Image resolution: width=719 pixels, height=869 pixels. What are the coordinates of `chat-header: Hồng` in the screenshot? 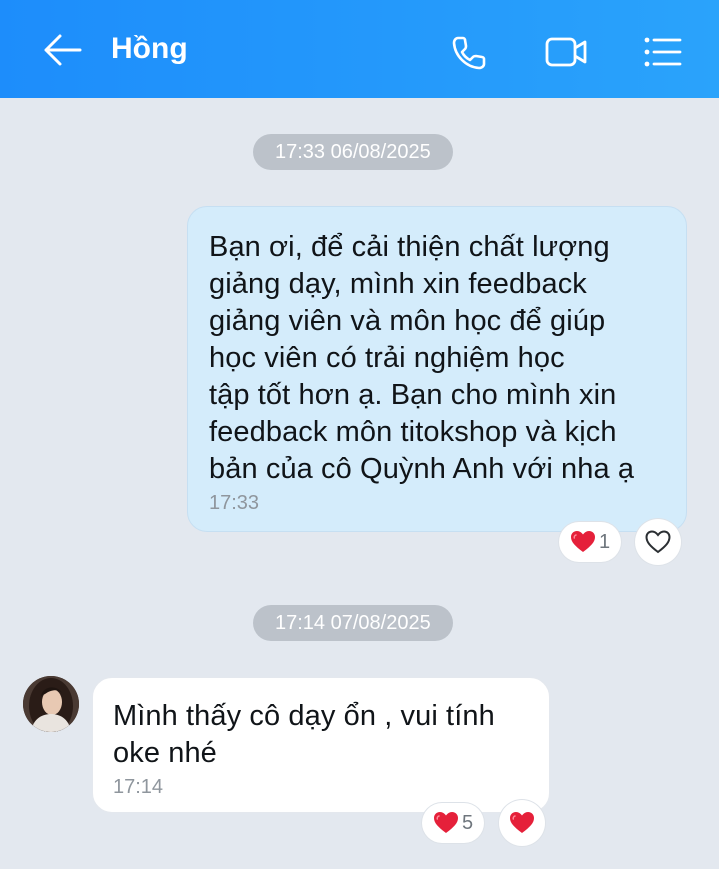 It's located at (359, 49).